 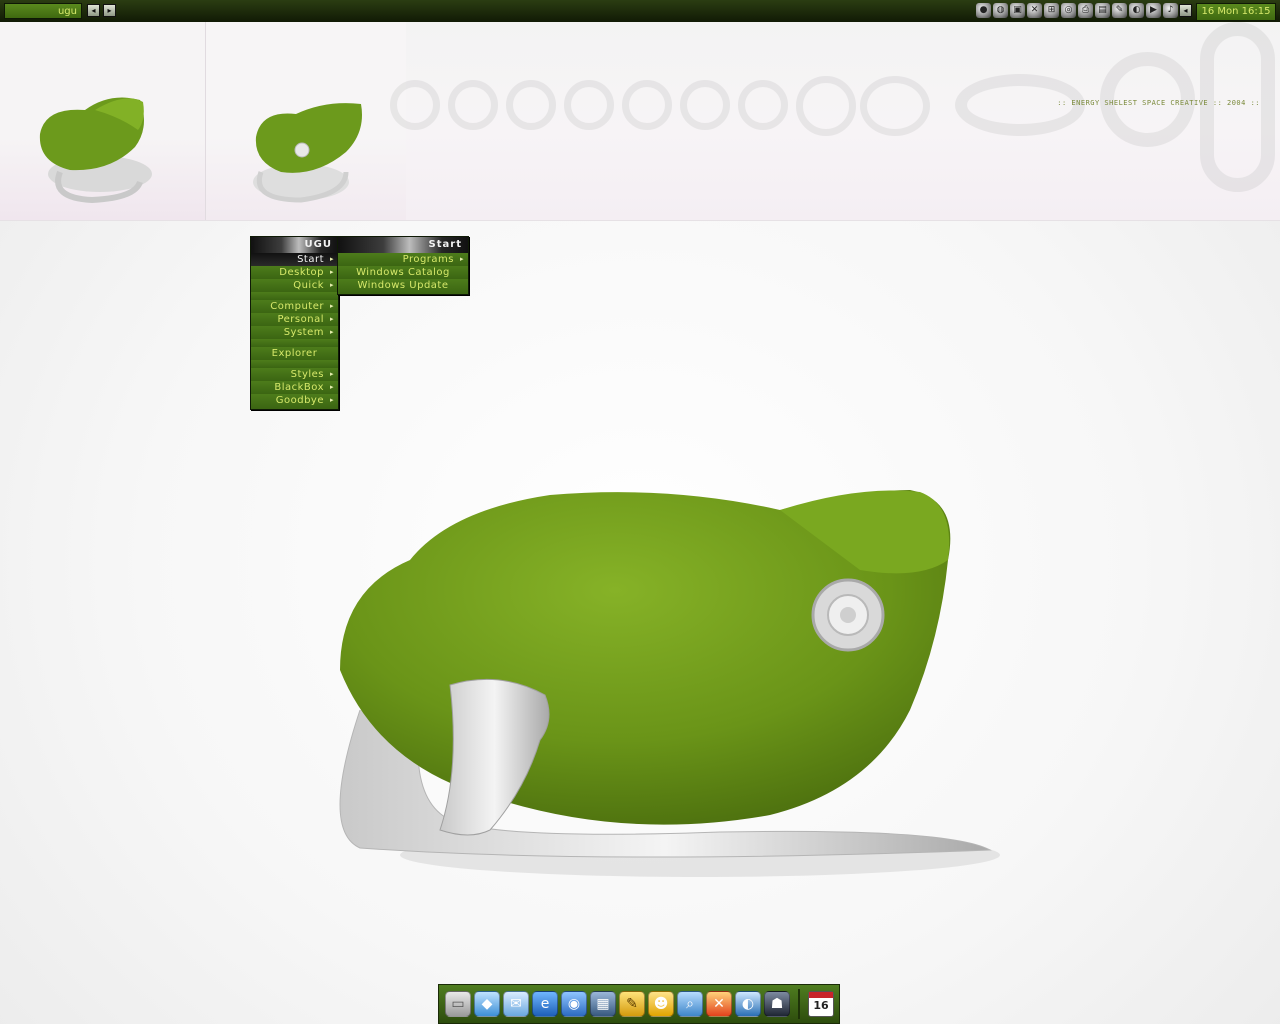 What do you see at coordinates (294, 259) in the screenshot?
I see `menu-item-start: Start ▸` at bounding box center [294, 259].